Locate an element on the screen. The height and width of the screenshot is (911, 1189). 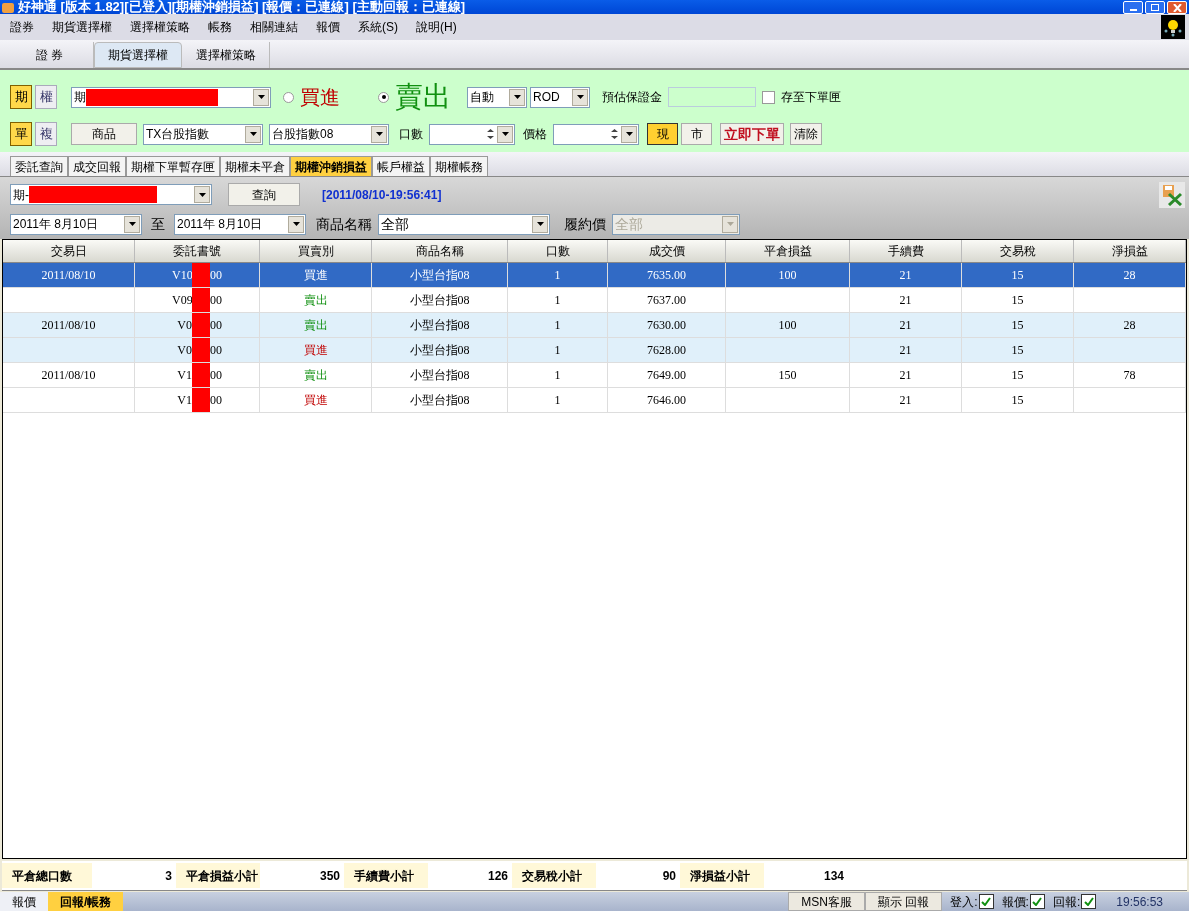
sub-tab: 帳戶權益 is located at coordinates (401, 166).